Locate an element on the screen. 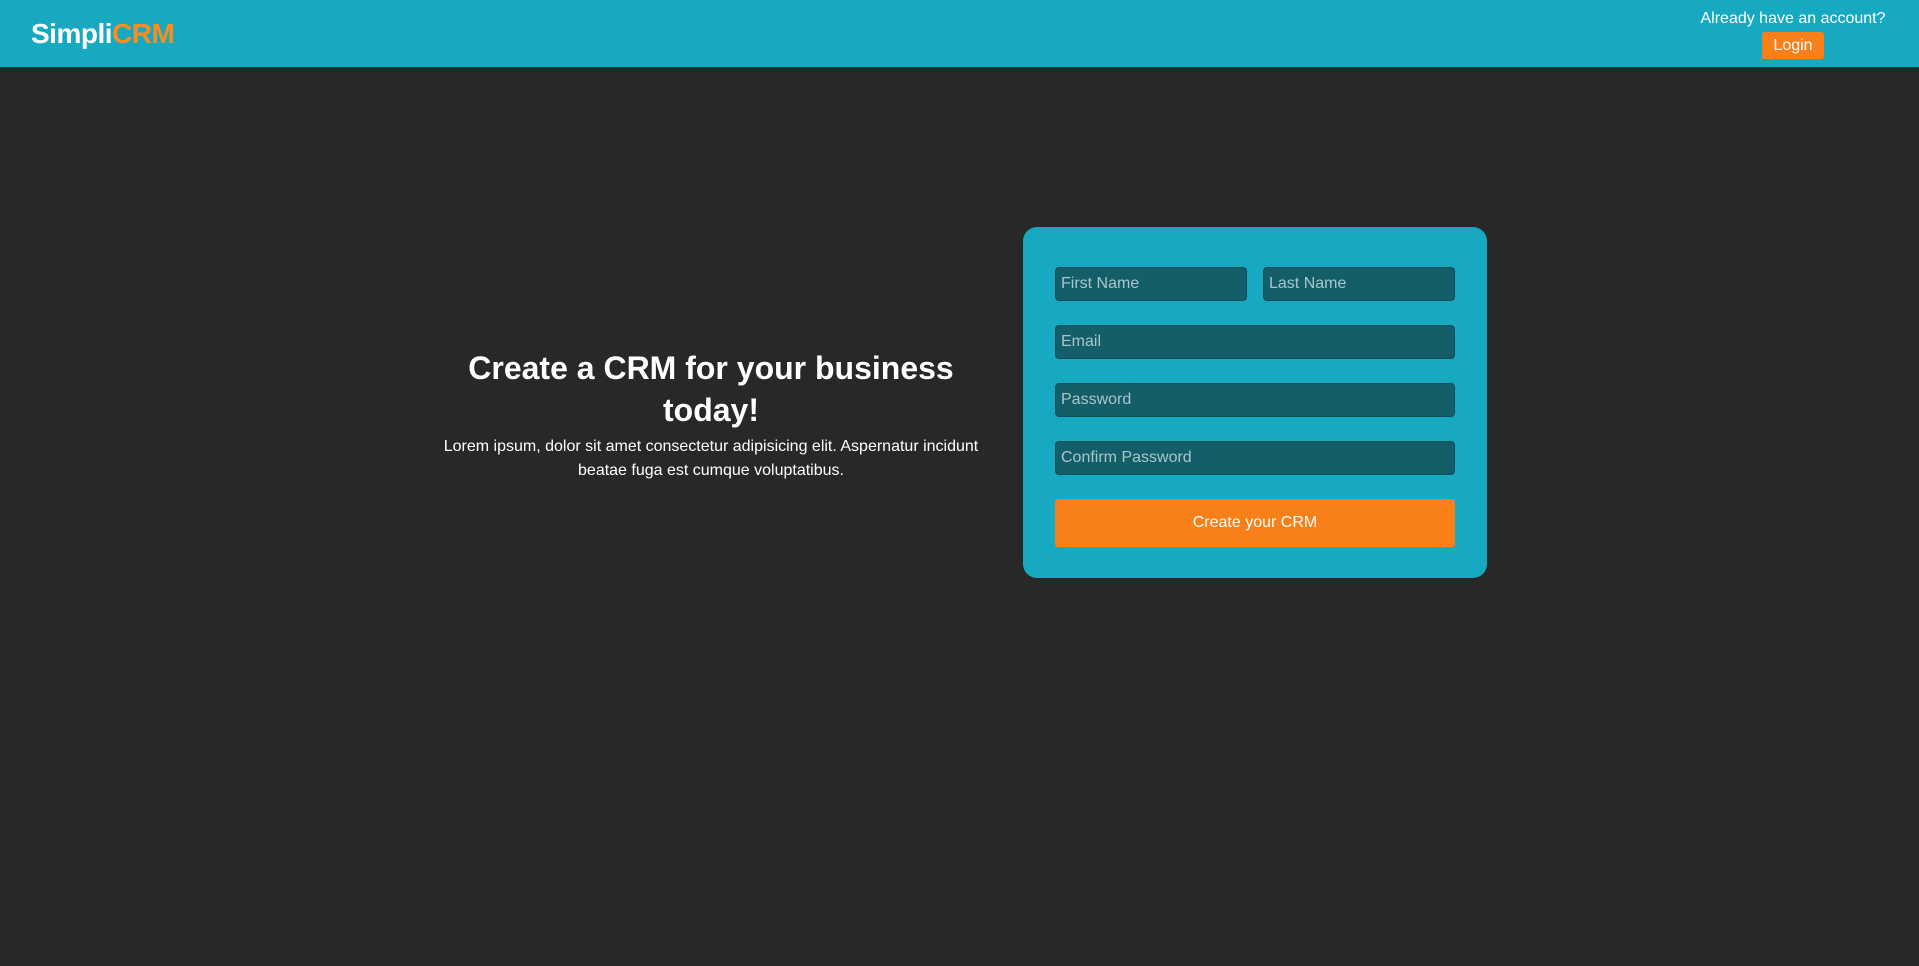  account-area: Already have an account? Login is located at coordinates (1793, 34).